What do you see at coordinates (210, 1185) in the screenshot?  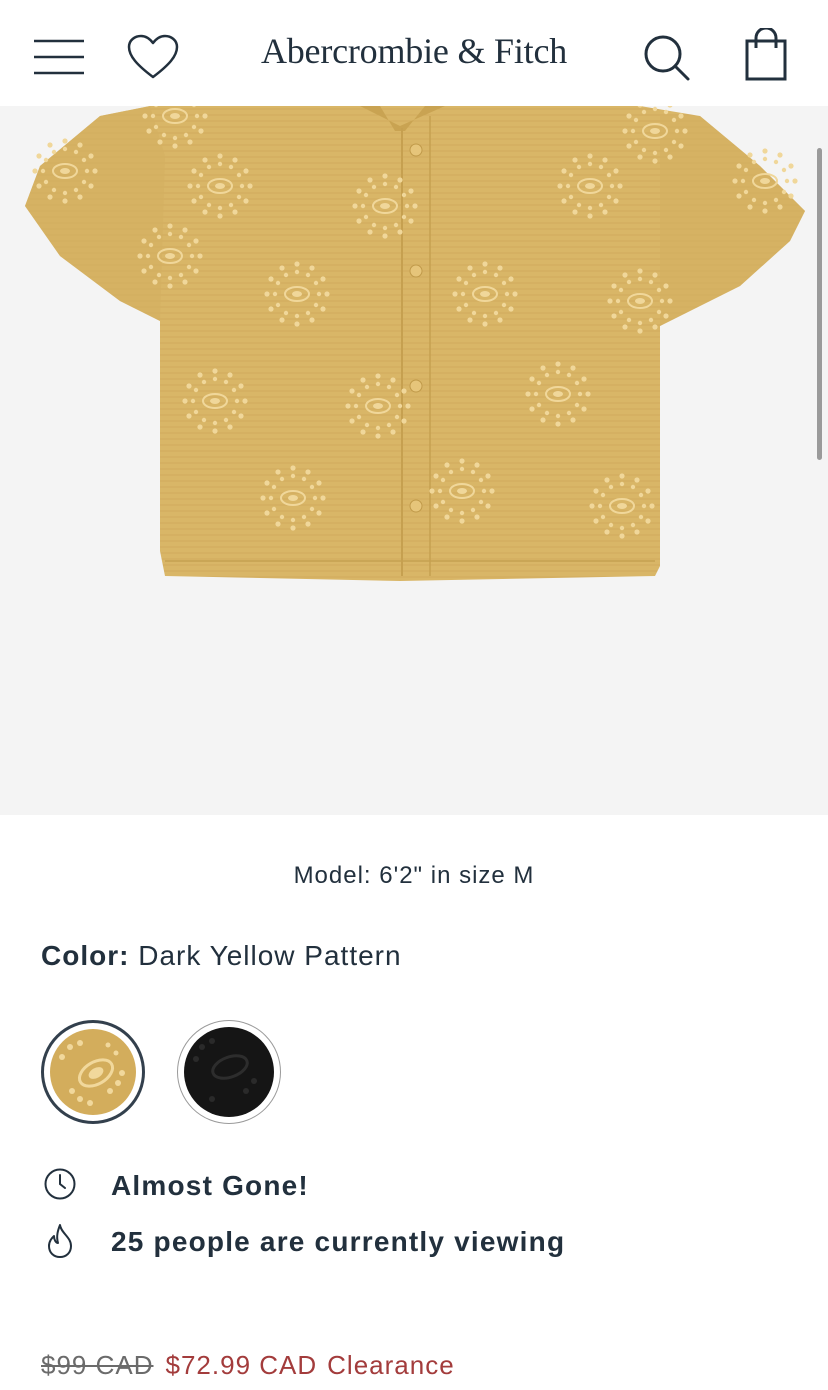 I see `stock-status-text: Almost Gone!` at bounding box center [210, 1185].